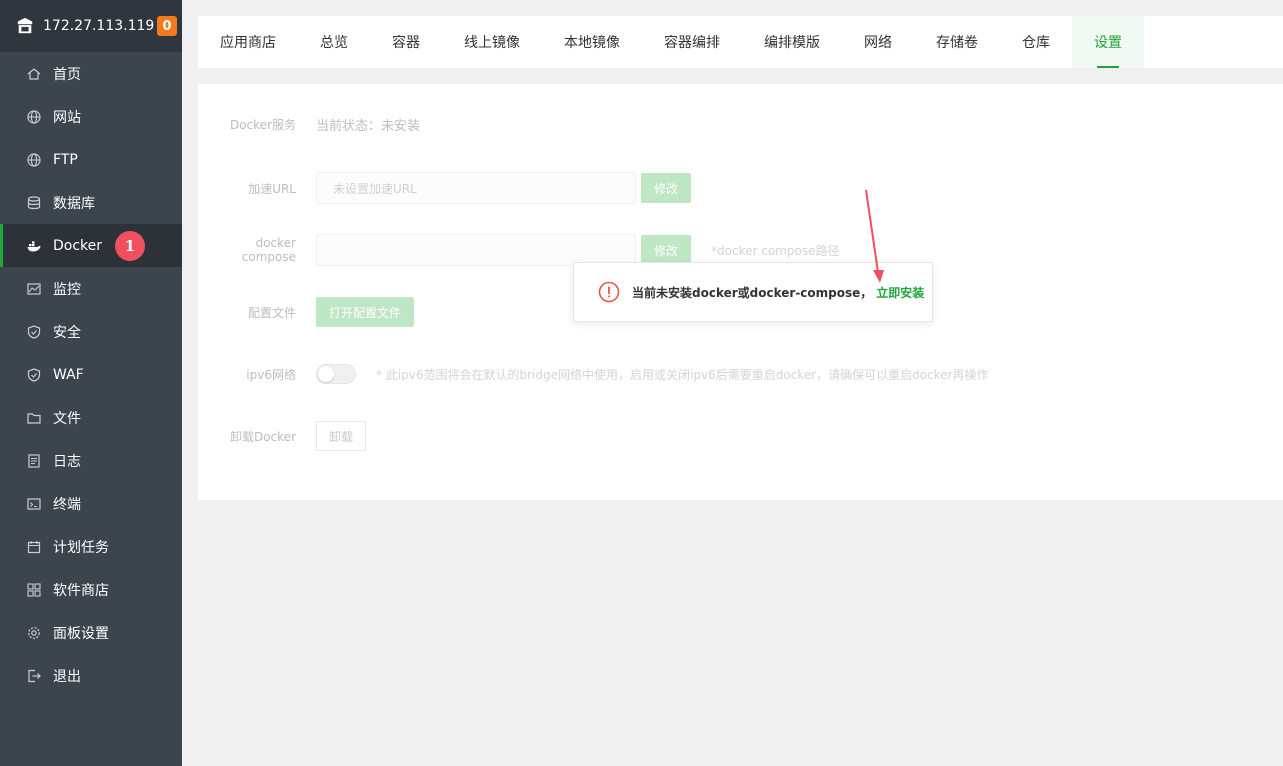 The width and height of the screenshot is (1283, 766). I want to click on uninstall-label: 卸载Docker, so click(262, 436).